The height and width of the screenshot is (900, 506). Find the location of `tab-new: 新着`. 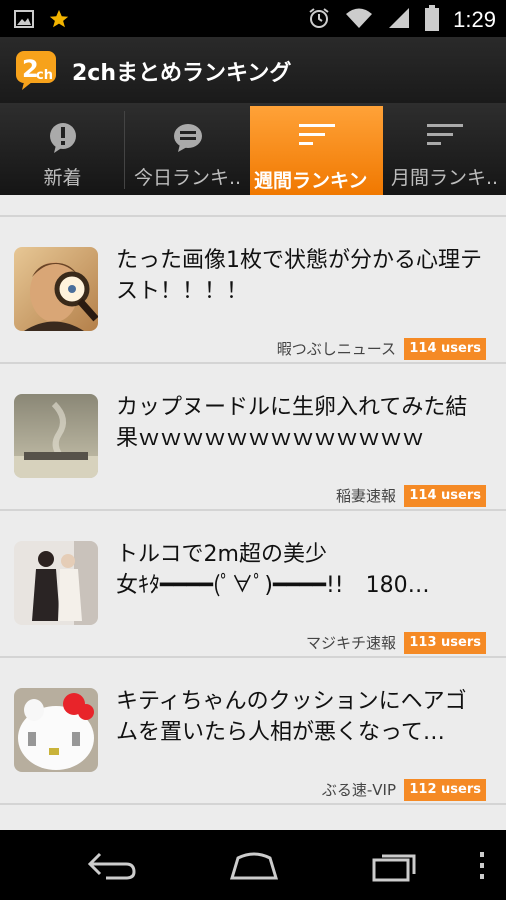

tab-new: 新着 is located at coordinates (62, 149).